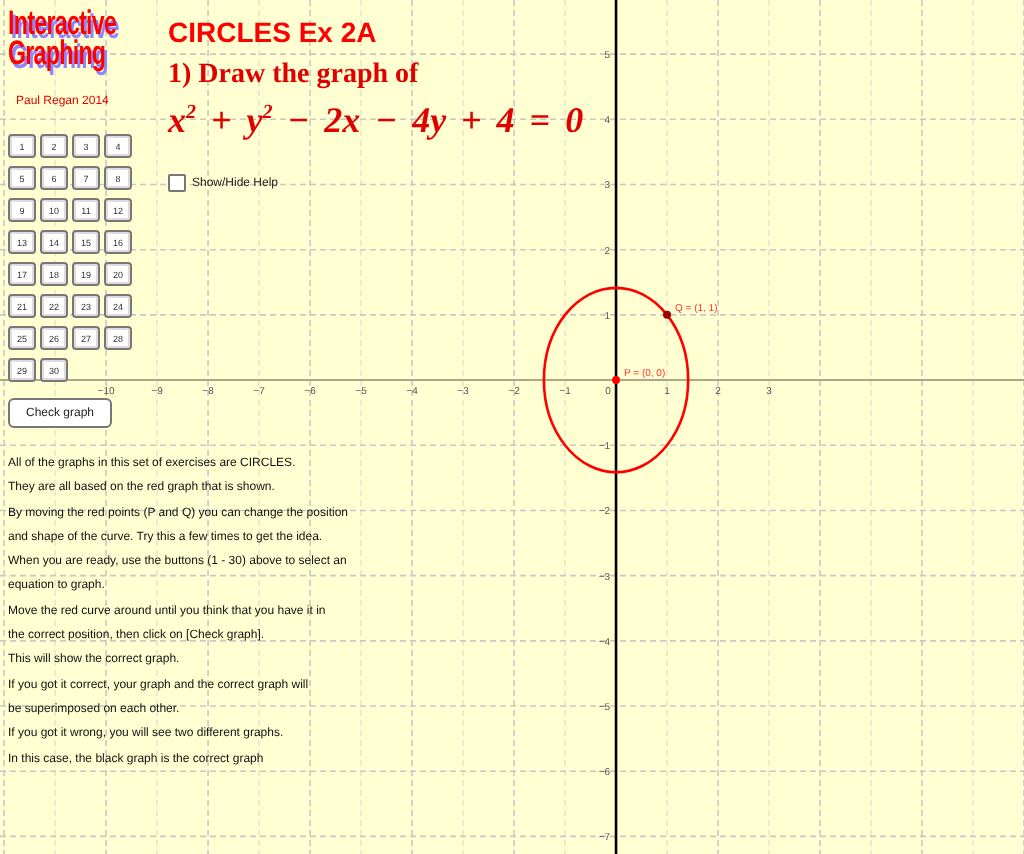  What do you see at coordinates (273, 32) in the screenshot?
I see `page-title: CIRCLES Ex 2A` at bounding box center [273, 32].